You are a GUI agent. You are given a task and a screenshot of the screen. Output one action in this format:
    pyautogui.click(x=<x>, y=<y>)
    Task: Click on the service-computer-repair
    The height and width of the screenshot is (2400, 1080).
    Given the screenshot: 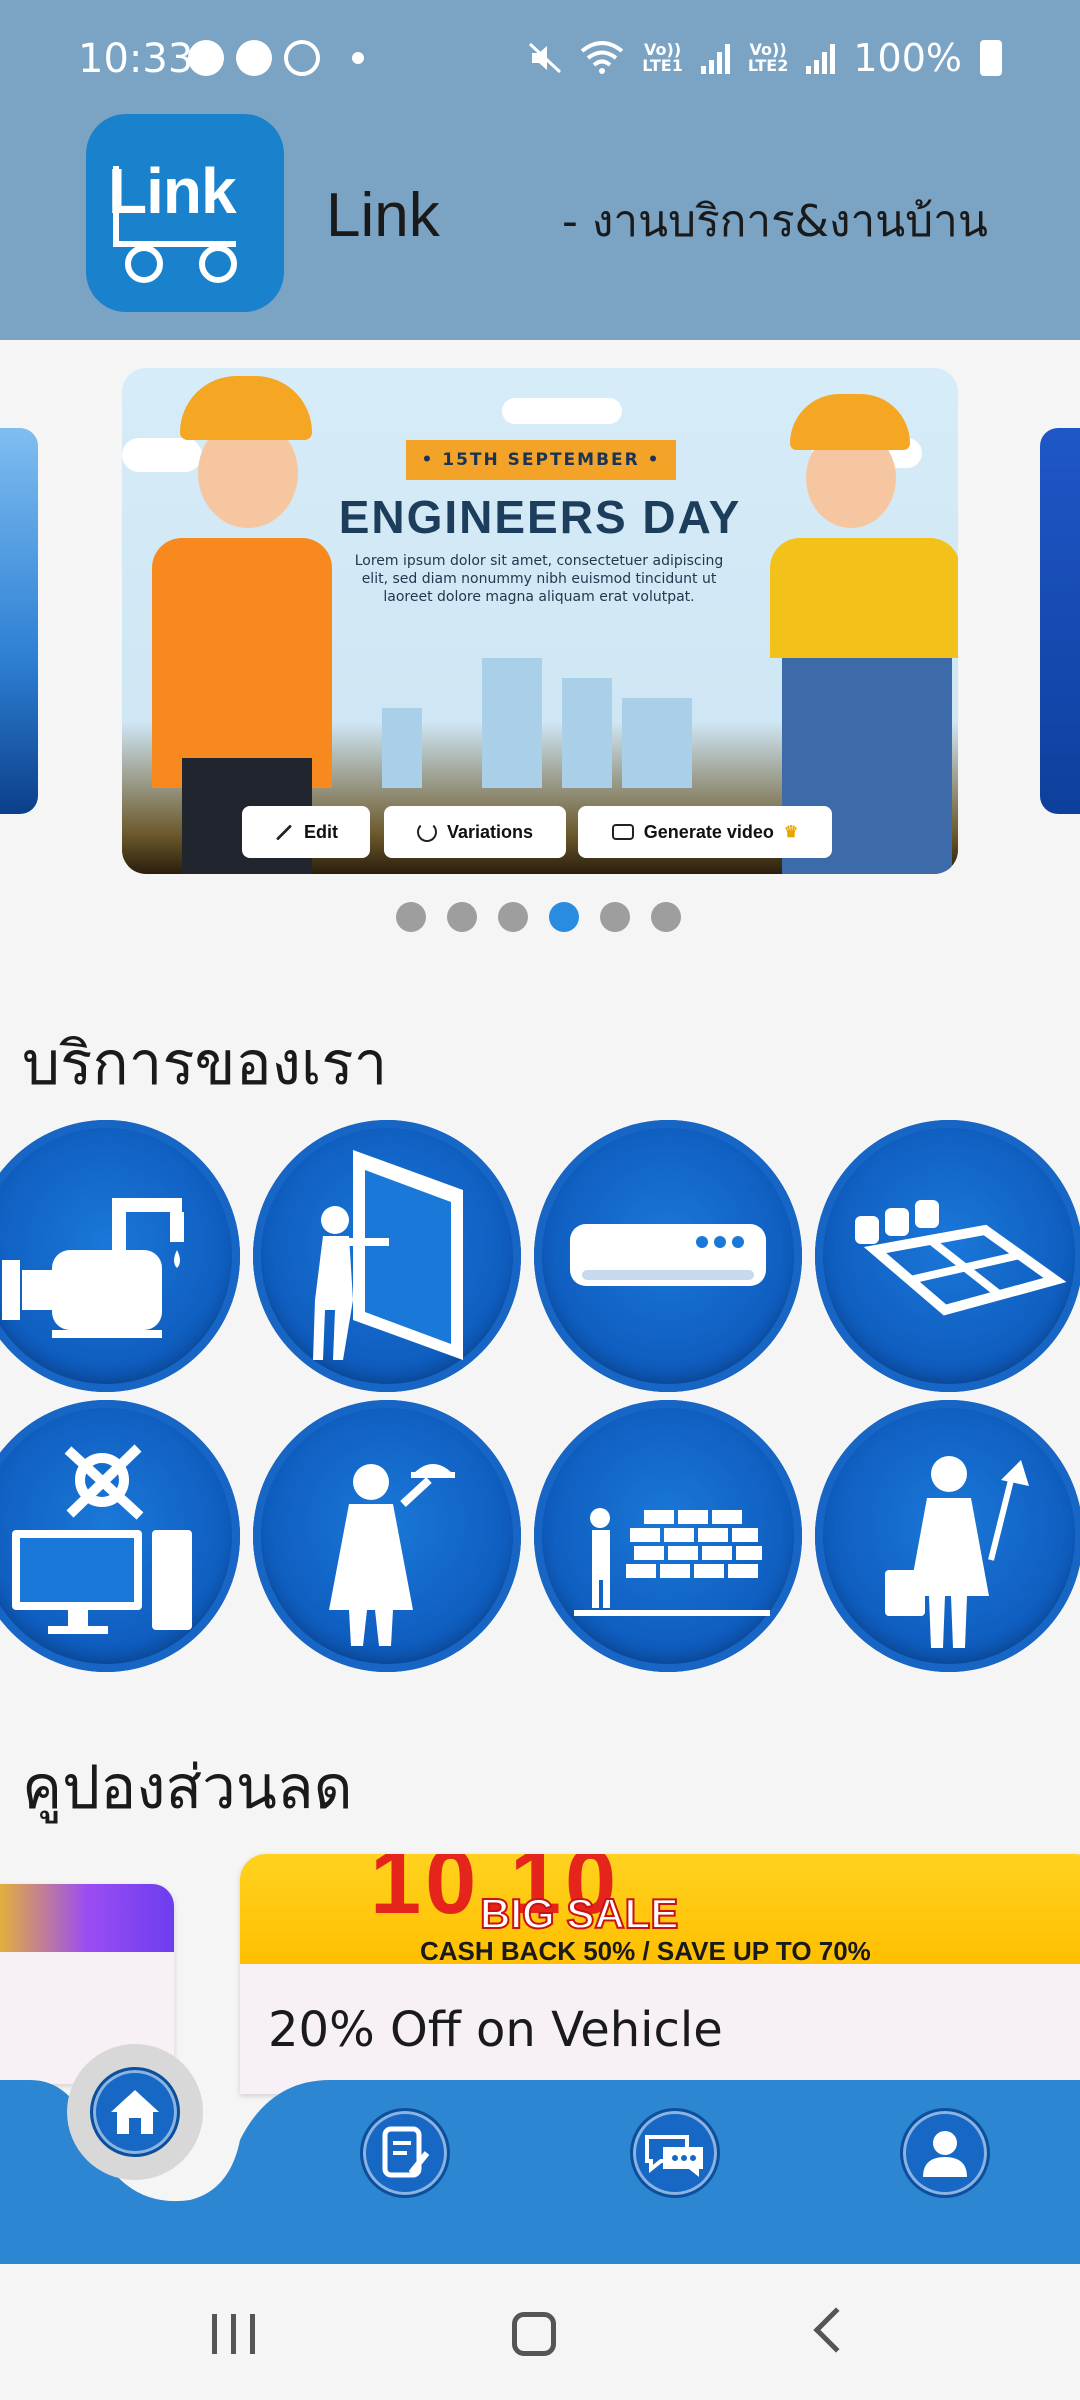 What is the action you would take?
    pyautogui.click(x=120, y=1536)
    